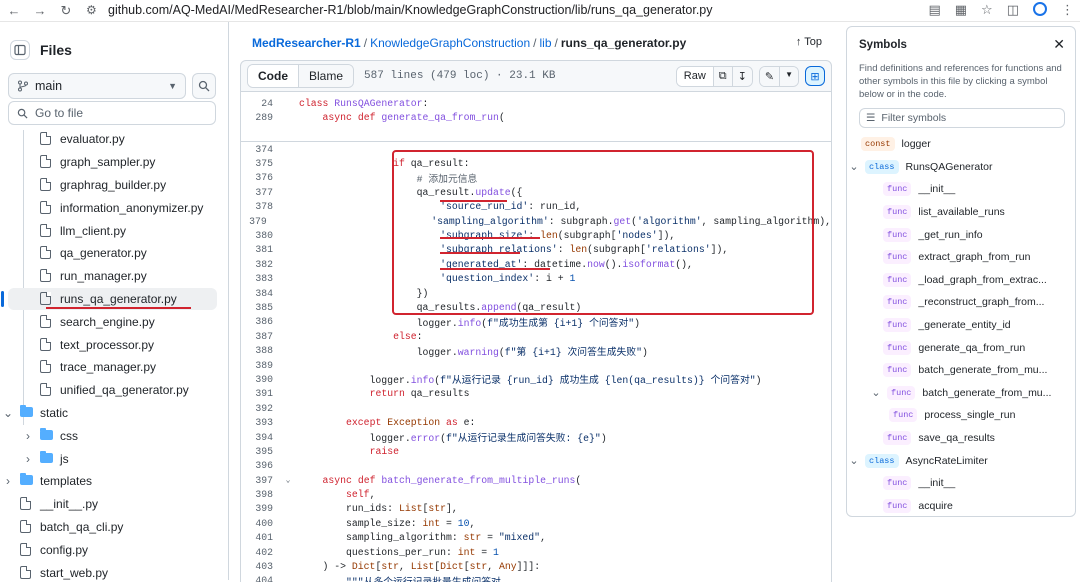 The width and height of the screenshot is (1080, 584). Describe the element at coordinates (962, 347) in the screenshot. I see `symbol-item: func generate_qa_from_run` at that location.